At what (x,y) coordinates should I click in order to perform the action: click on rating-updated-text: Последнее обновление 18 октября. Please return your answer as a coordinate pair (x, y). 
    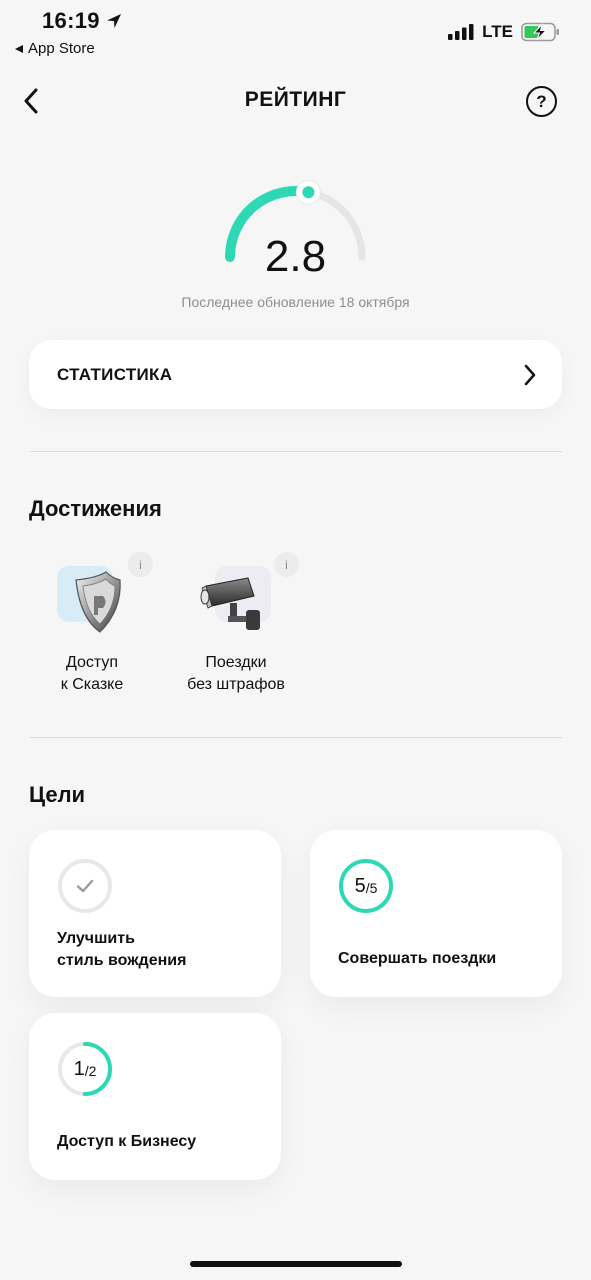
    Looking at the image, I should click on (295, 302).